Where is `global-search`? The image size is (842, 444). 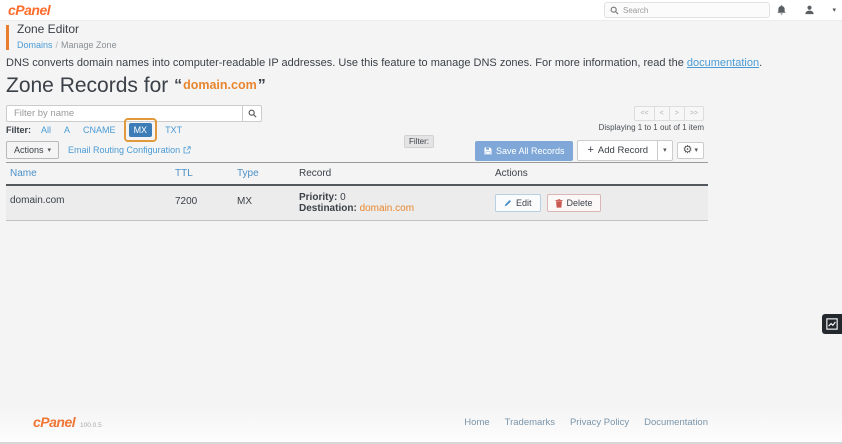 global-search is located at coordinates (687, 10).